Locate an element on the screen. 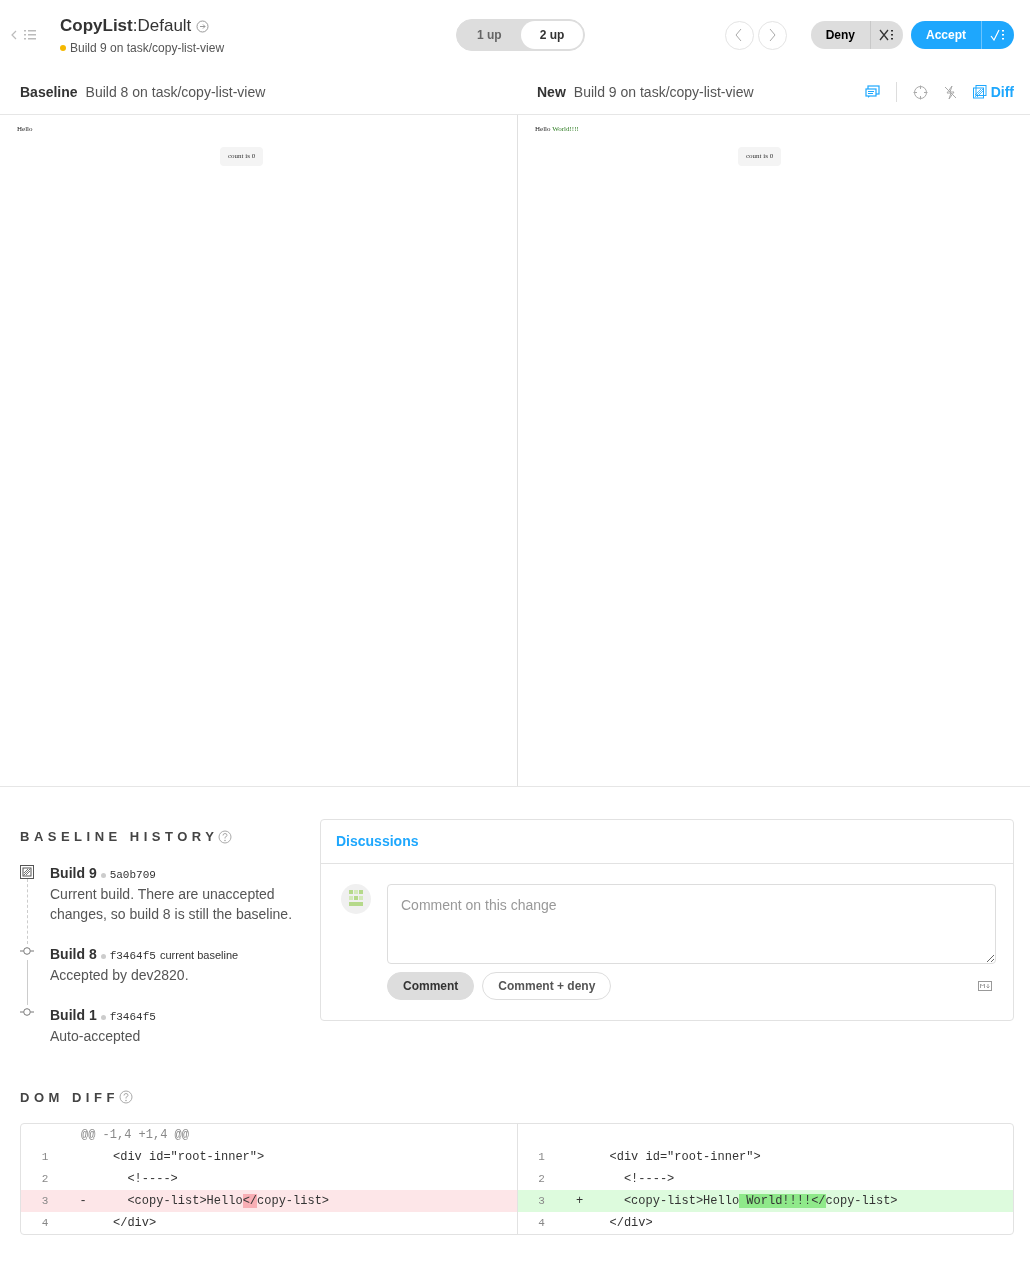 The width and height of the screenshot is (1030, 1277). component-name: CopyList is located at coordinates (96, 26).